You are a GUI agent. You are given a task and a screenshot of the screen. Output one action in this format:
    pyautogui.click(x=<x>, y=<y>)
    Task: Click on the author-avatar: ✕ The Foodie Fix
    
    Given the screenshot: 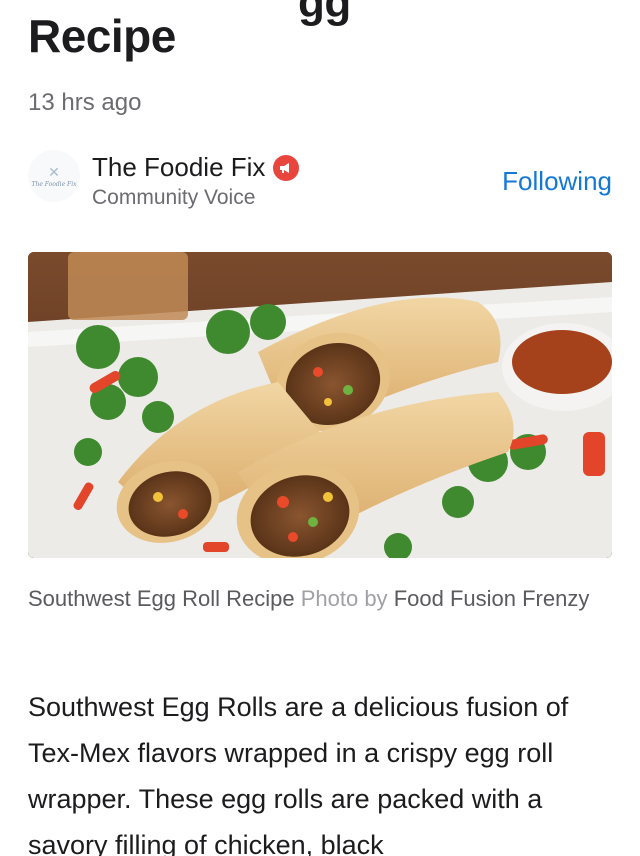 What is the action you would take?
    pyautogui.click(x=54, y=176)
    